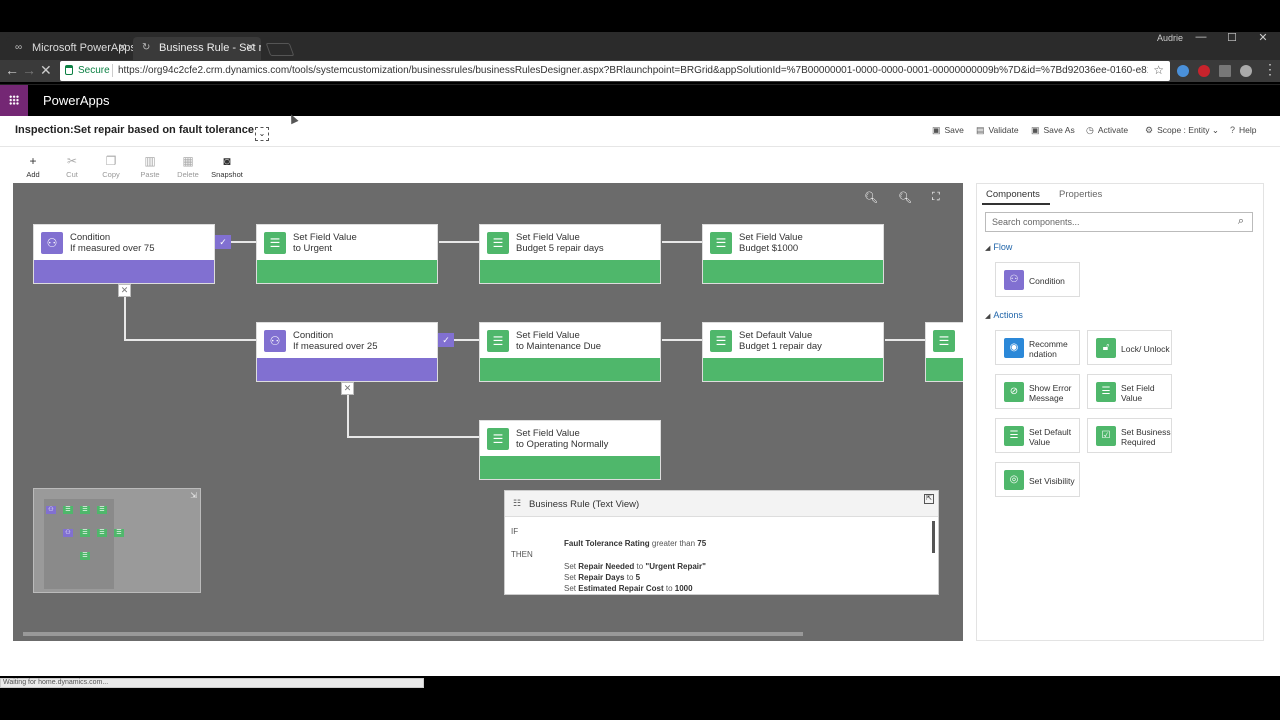  What do you see at coordinates (76, 100) in the screenshot?
I see `app-name: PowerApps` at bounding box center [76, 100].